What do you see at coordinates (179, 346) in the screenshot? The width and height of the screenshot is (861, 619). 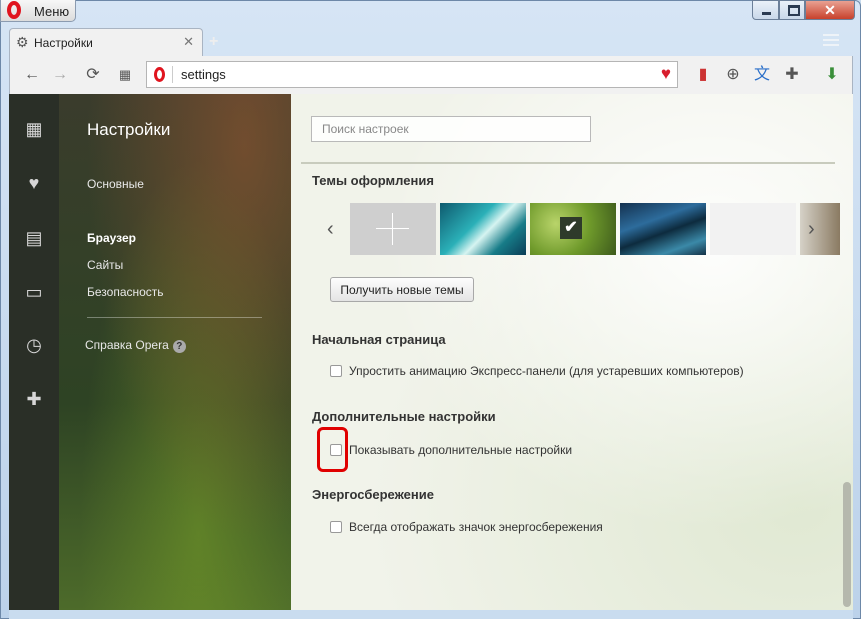 I see `help-icon: ?` at bounding box center [179, 346].